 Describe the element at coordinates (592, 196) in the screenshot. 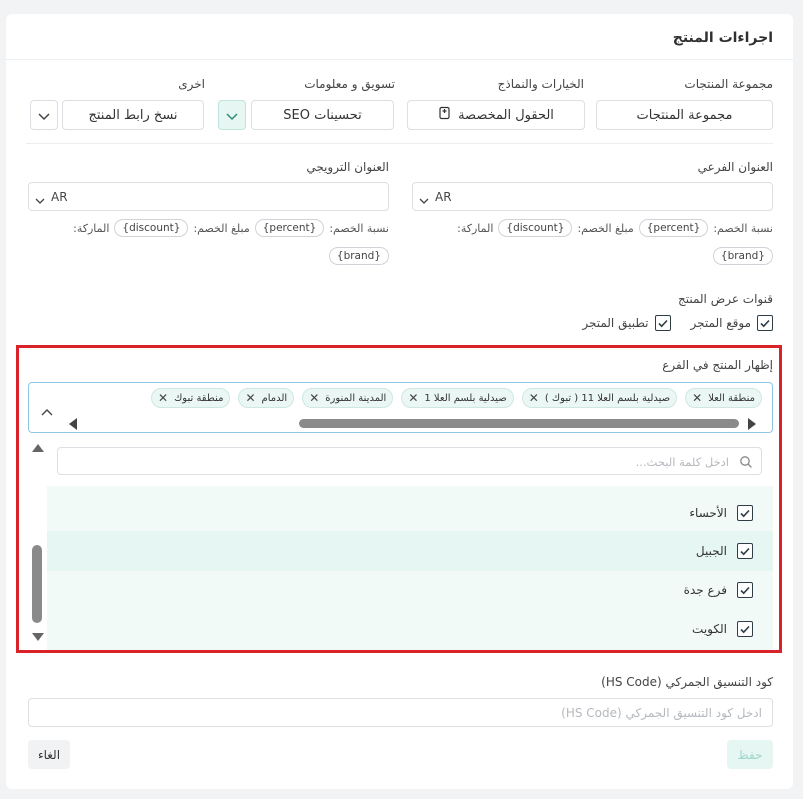

I see `subtitle-input: AR` at that location.